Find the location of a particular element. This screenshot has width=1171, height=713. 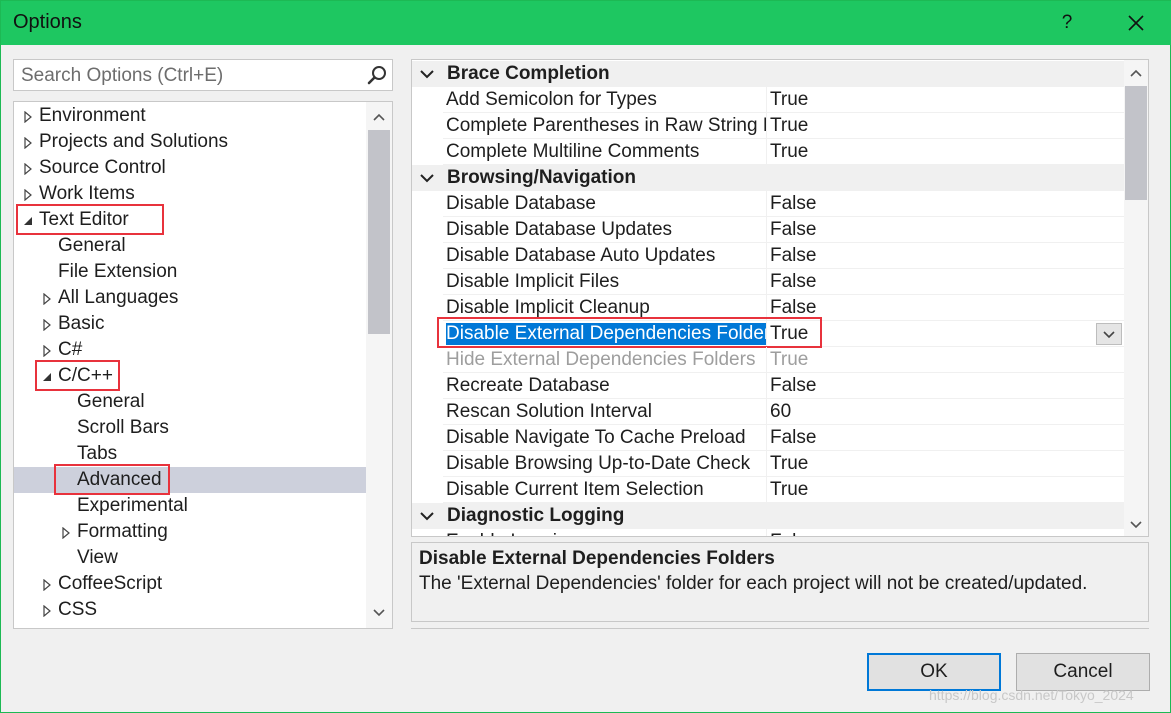

property-name: Rescan Solution Interval is located at coordinates (606, 412).